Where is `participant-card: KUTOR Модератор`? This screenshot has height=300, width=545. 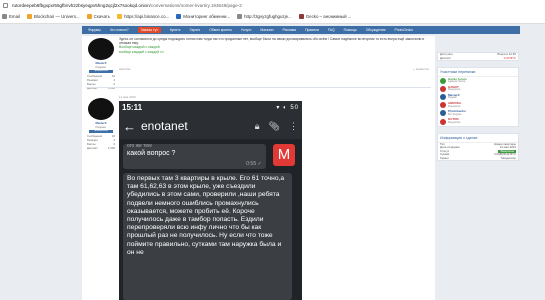 participant-card: KUTOR Модератор is located at coordinates (478, 121).